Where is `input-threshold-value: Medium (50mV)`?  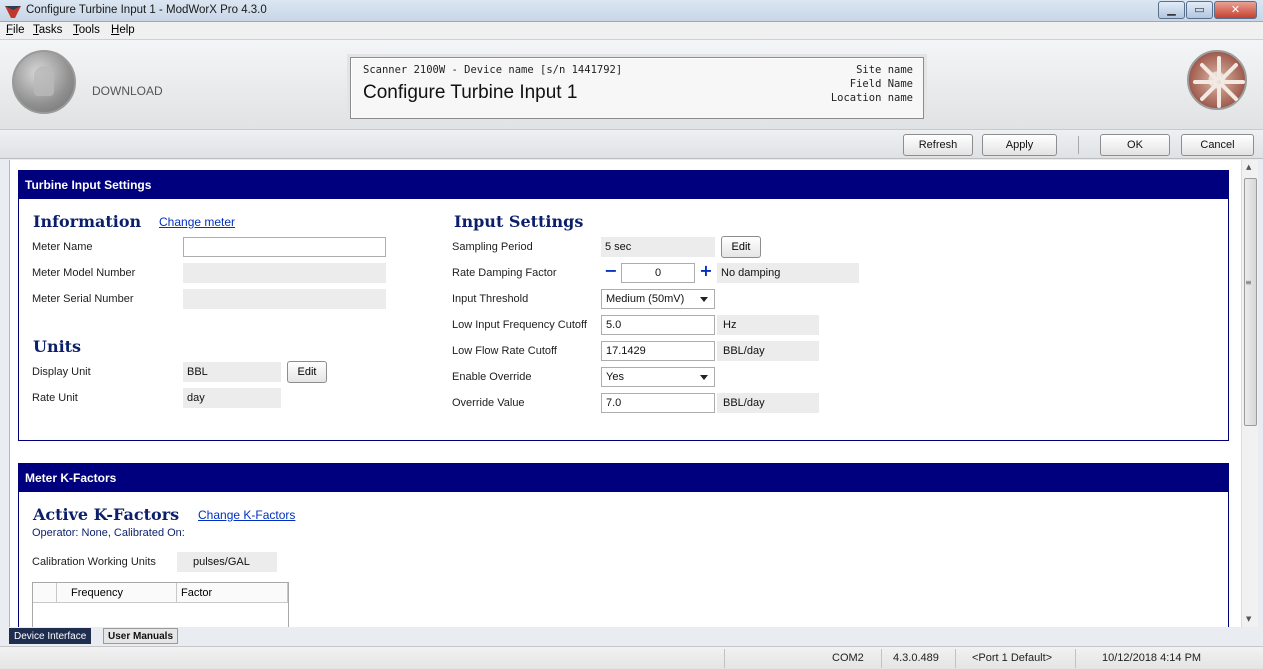
input-threshold-value: Medium (50mV) is located at coordinates (645, 299).